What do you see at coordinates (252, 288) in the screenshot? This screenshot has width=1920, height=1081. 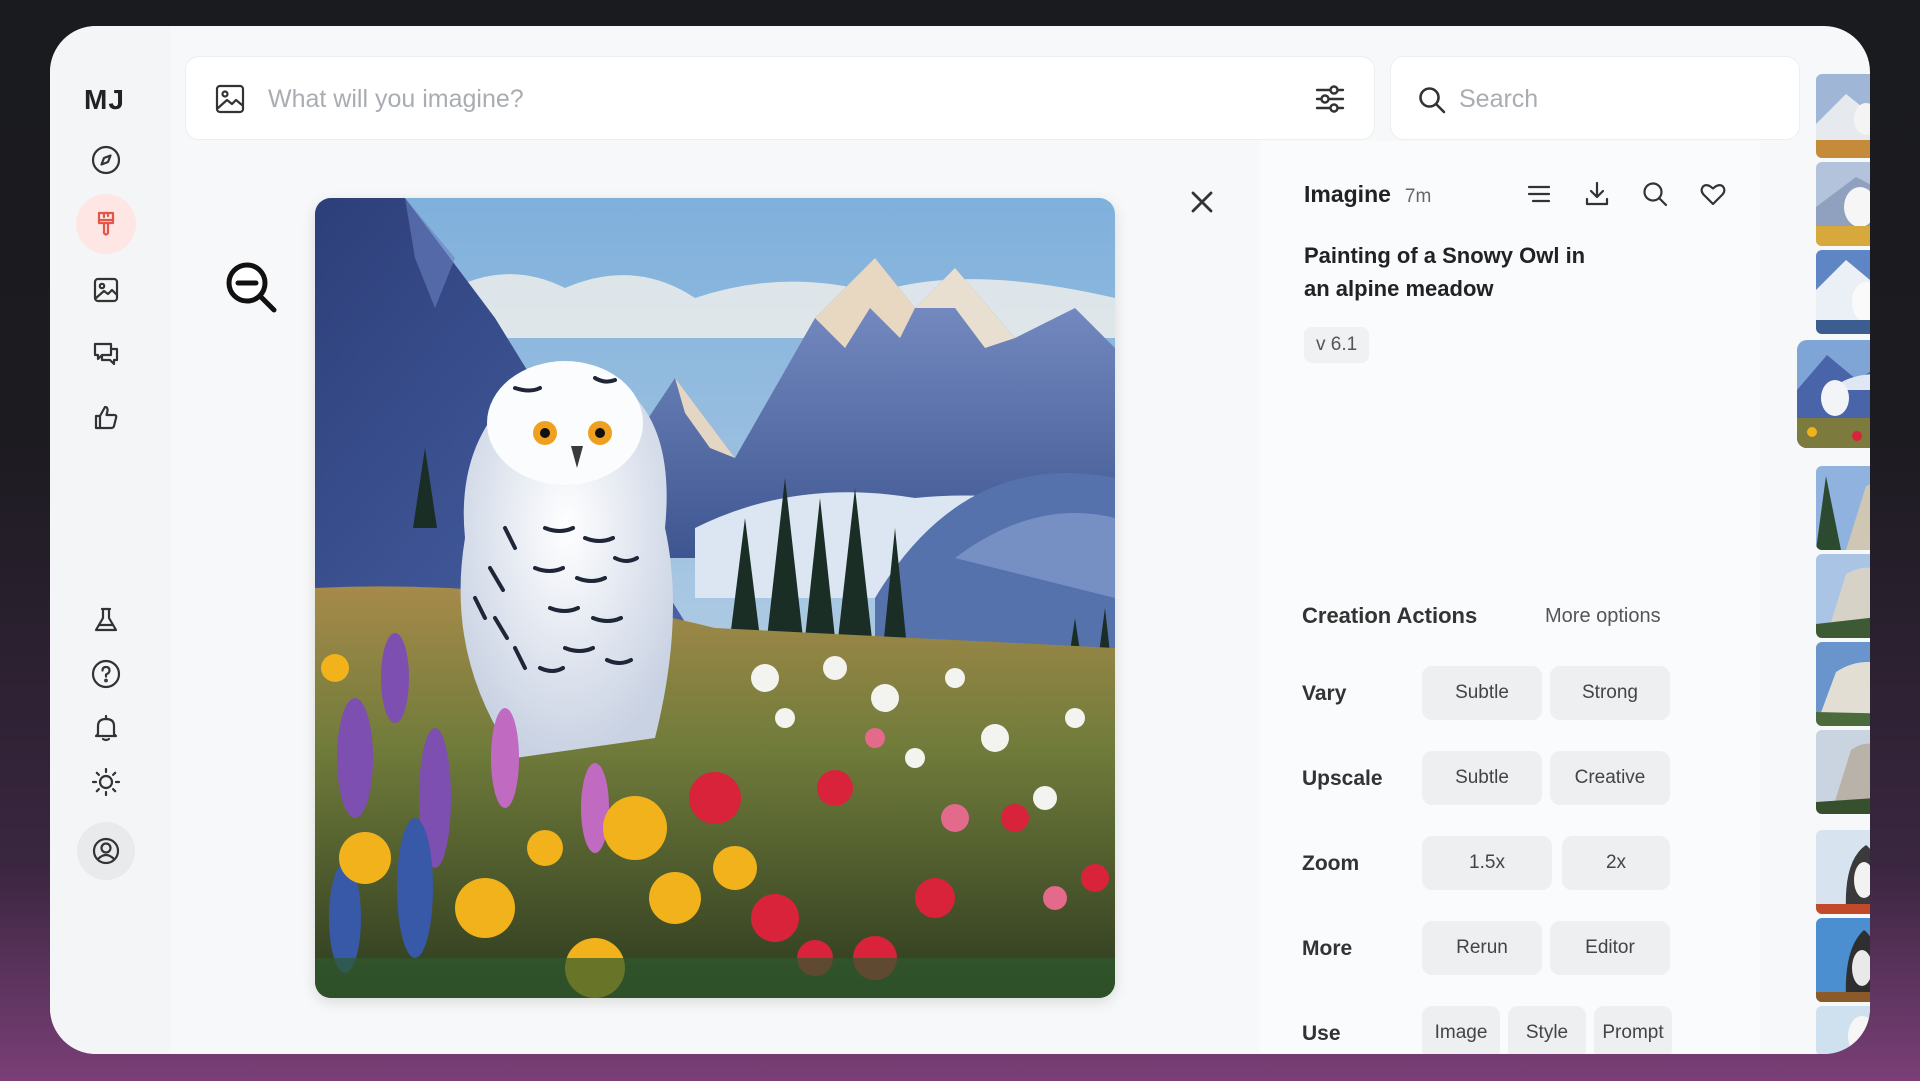 I see `zoom-out-icon` at bounding box center [252, 288].